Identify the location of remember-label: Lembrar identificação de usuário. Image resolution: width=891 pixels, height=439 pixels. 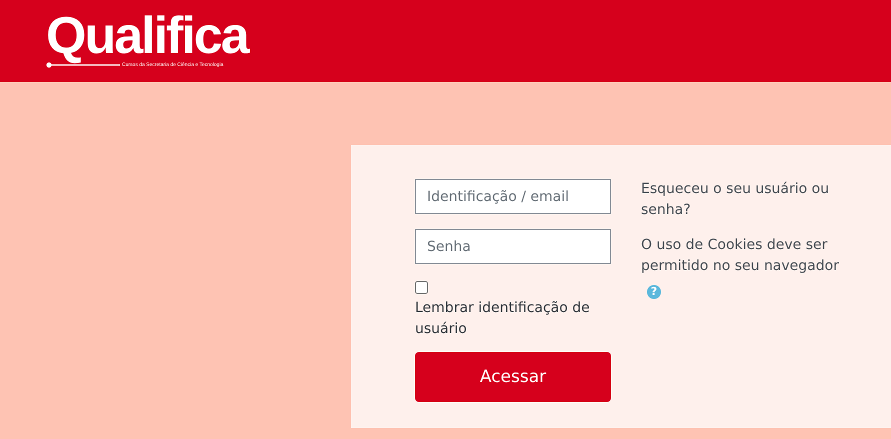
(503, 319).